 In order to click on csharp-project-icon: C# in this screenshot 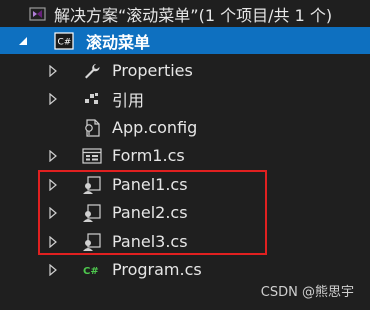, I will do `click(64, 41)`.